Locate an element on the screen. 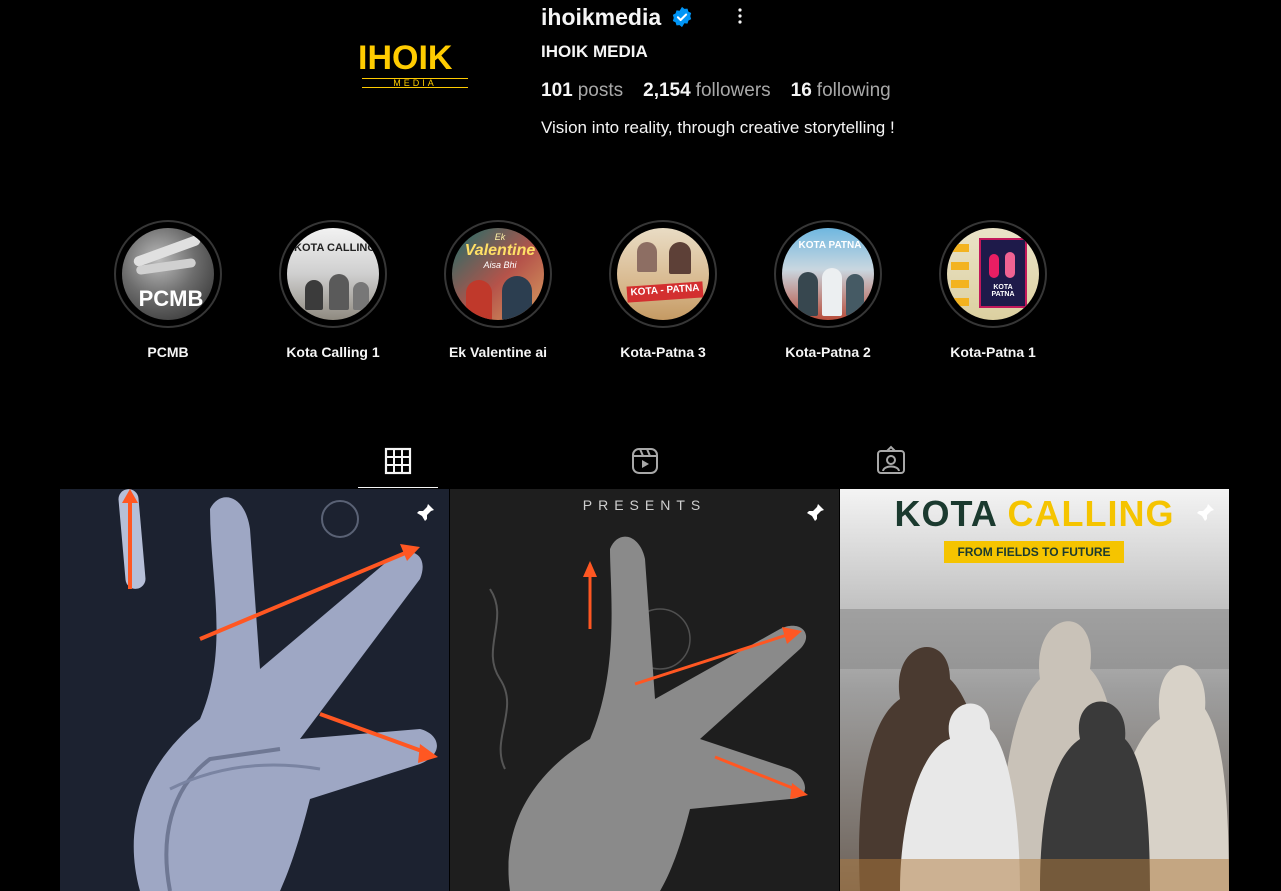  highlight-ring: Ek Valentine Aisa Bhi is located at coordinates (498, 274).